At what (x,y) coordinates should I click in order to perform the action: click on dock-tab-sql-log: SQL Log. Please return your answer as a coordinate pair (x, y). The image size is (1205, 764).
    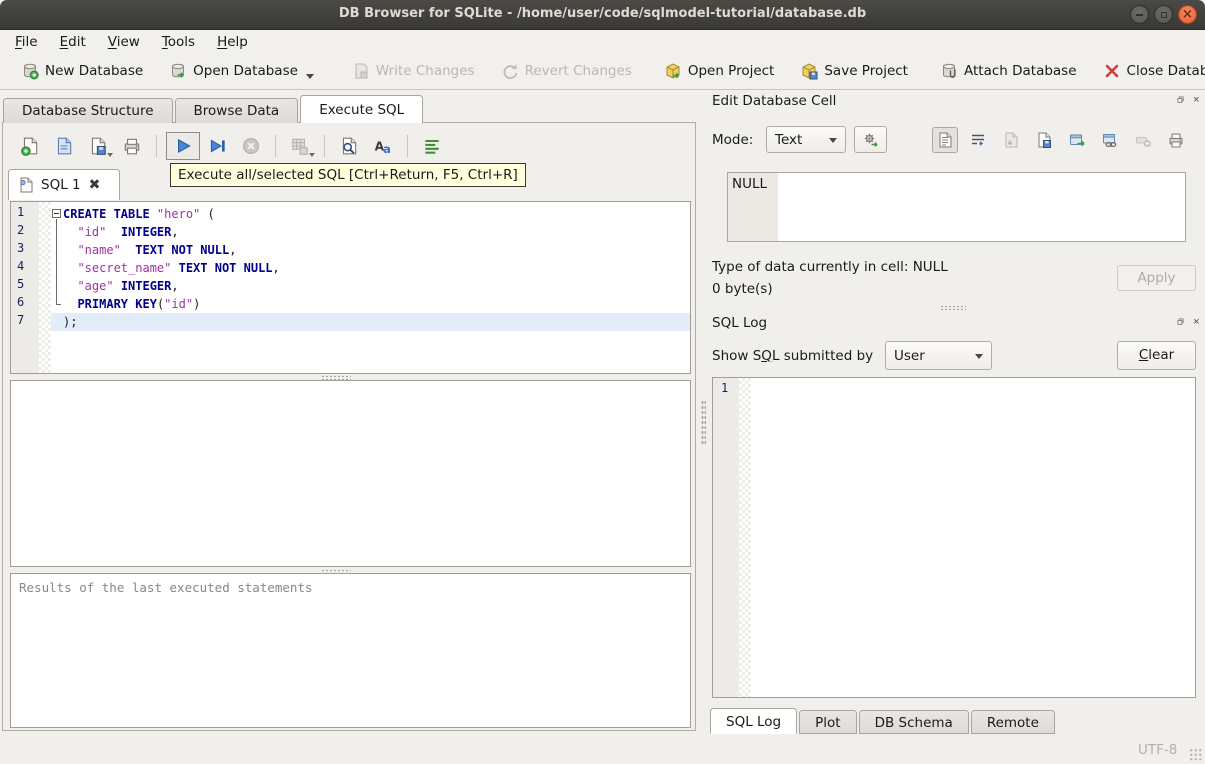
    Looking at the image, I should click on (754, 721).